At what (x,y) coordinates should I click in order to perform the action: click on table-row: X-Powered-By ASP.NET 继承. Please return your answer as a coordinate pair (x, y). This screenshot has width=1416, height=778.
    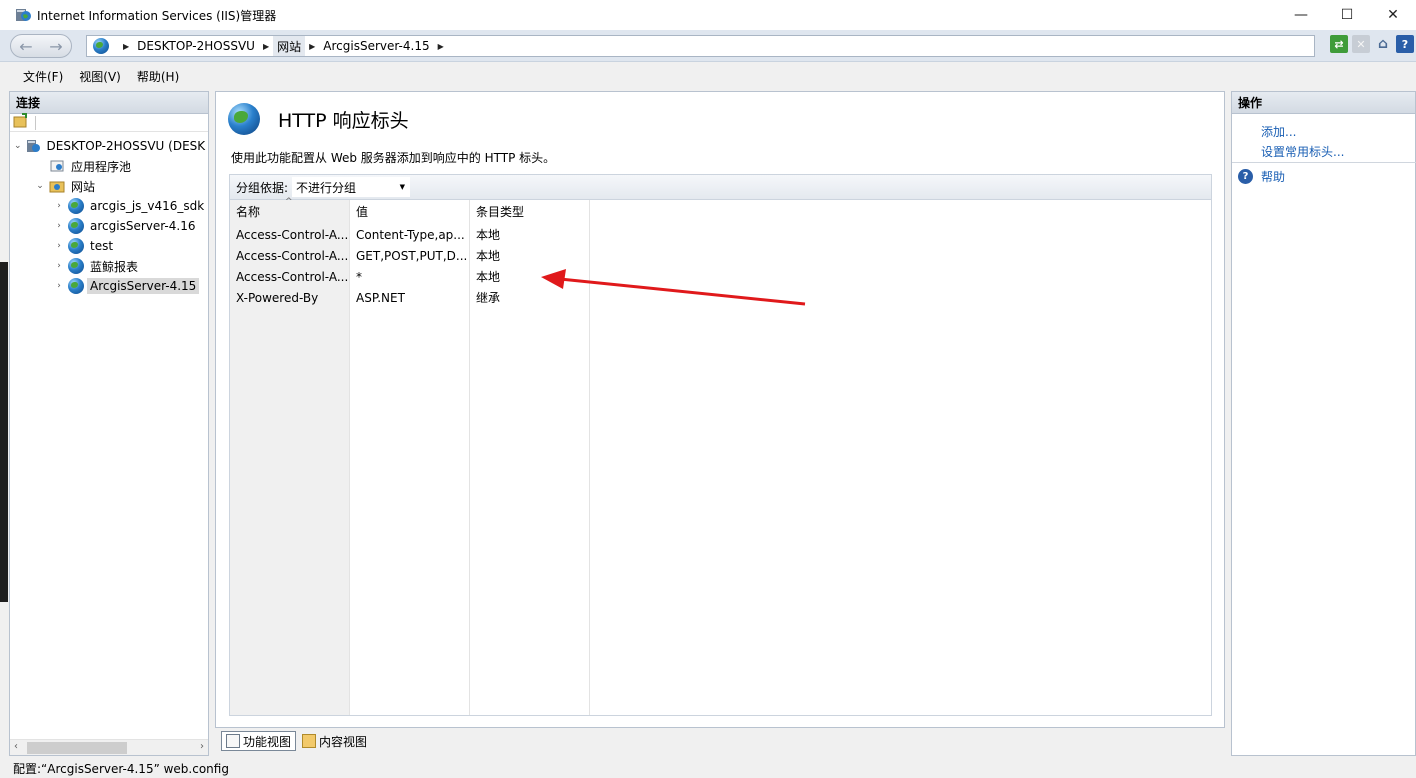
    Looking at the image, I should click on (410, 297).